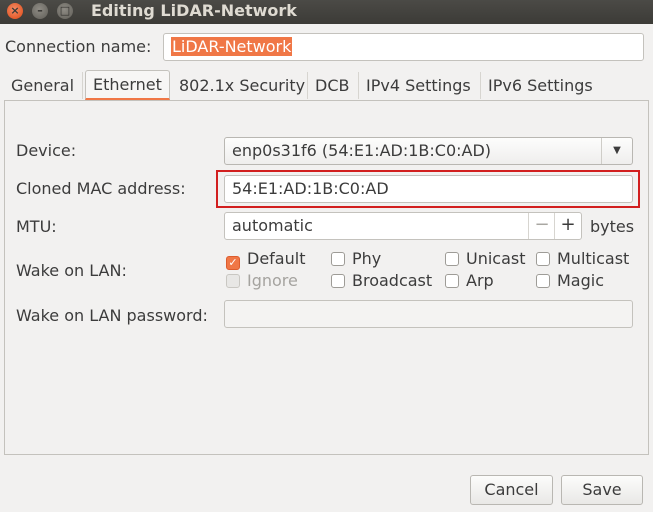  What do you see at coordinates (541, 226) in the screenshot?
I see `mtu-decrement-button: −` at bounding box center [541, 226].